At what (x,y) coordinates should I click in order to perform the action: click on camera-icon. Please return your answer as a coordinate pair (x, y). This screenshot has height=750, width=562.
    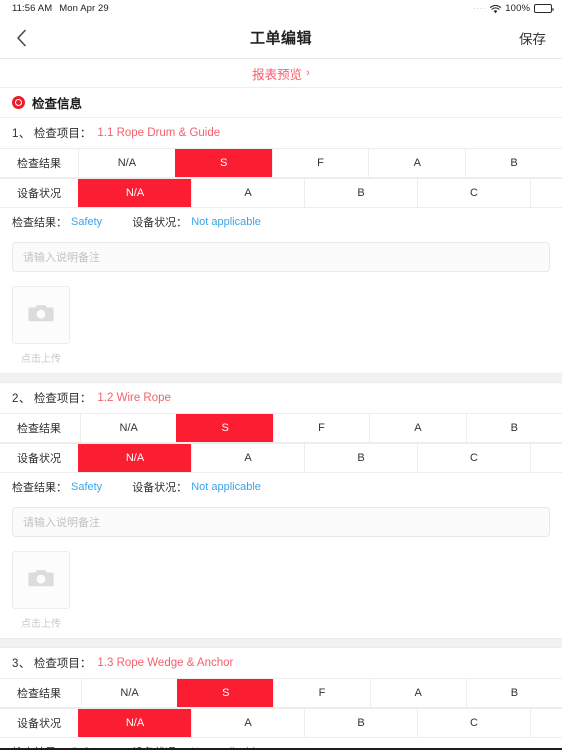
    Looking at the image, I should click on (41, 580).